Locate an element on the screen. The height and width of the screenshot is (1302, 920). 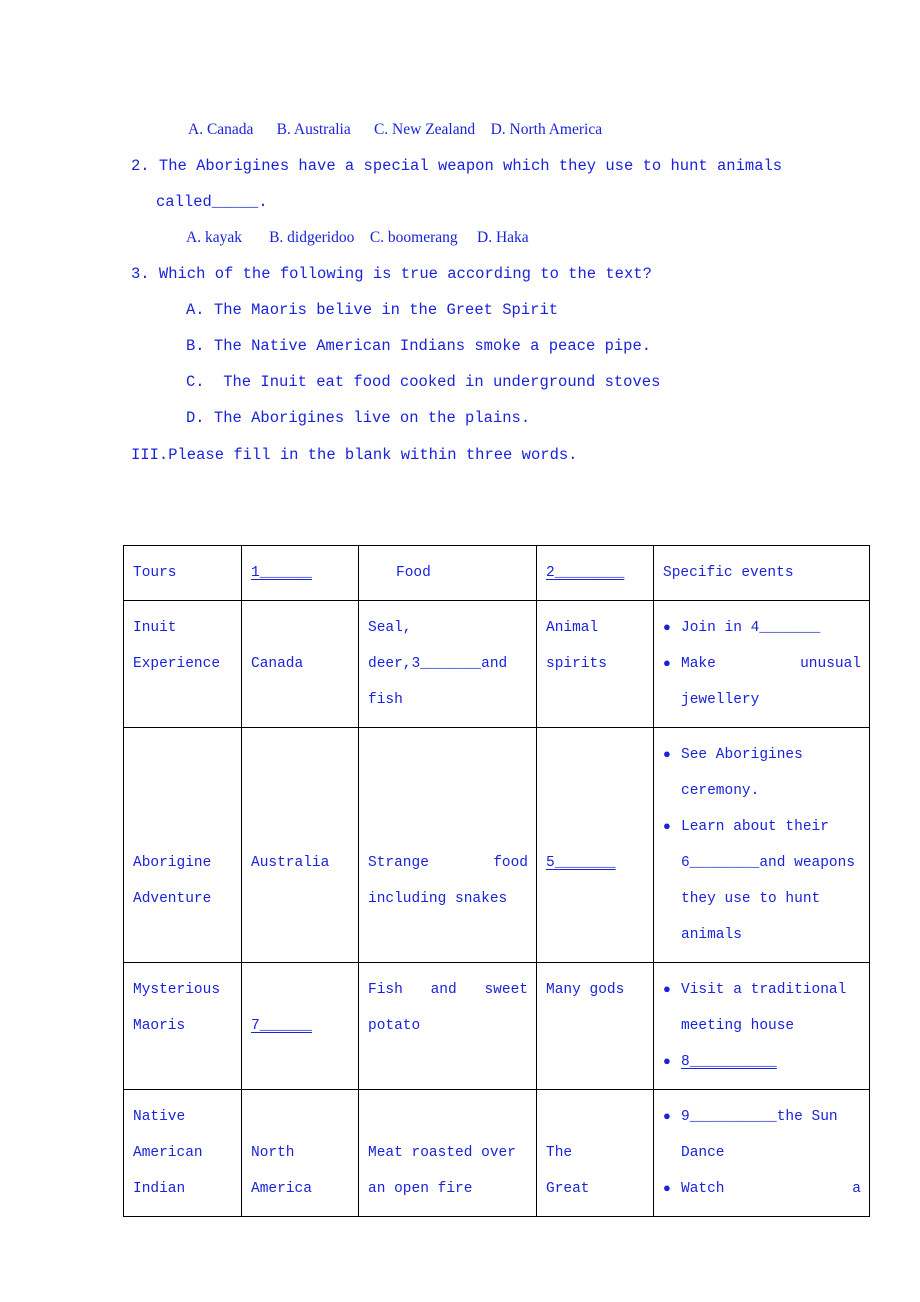
row1-tour-line2: Experience is located at coordinates (177, 664).